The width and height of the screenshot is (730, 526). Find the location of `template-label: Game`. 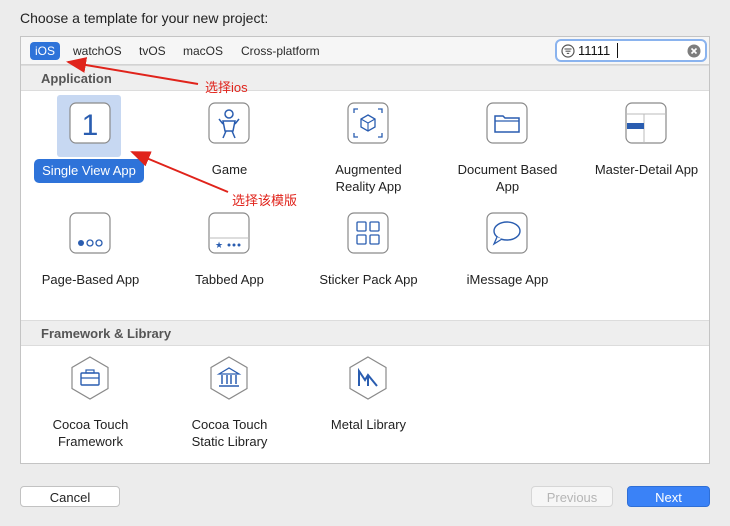

template-label: Game is located at coordinates (229, 169).